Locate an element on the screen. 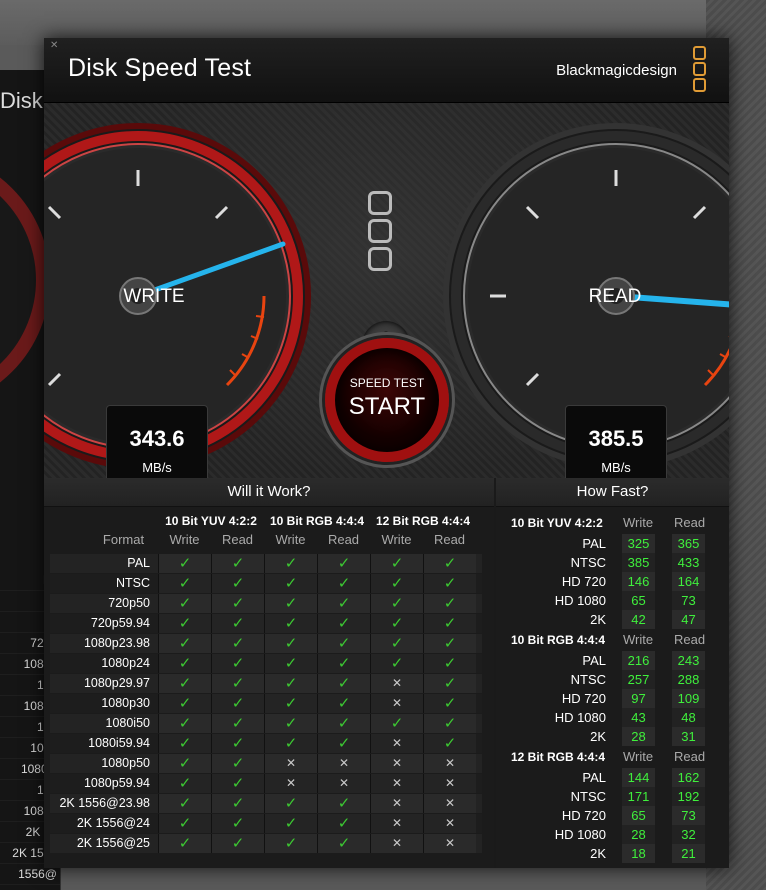 The height and width of the screenshot is (890, 766). speed-row: NTSC 257 288 is located at coordinates (612, 679).